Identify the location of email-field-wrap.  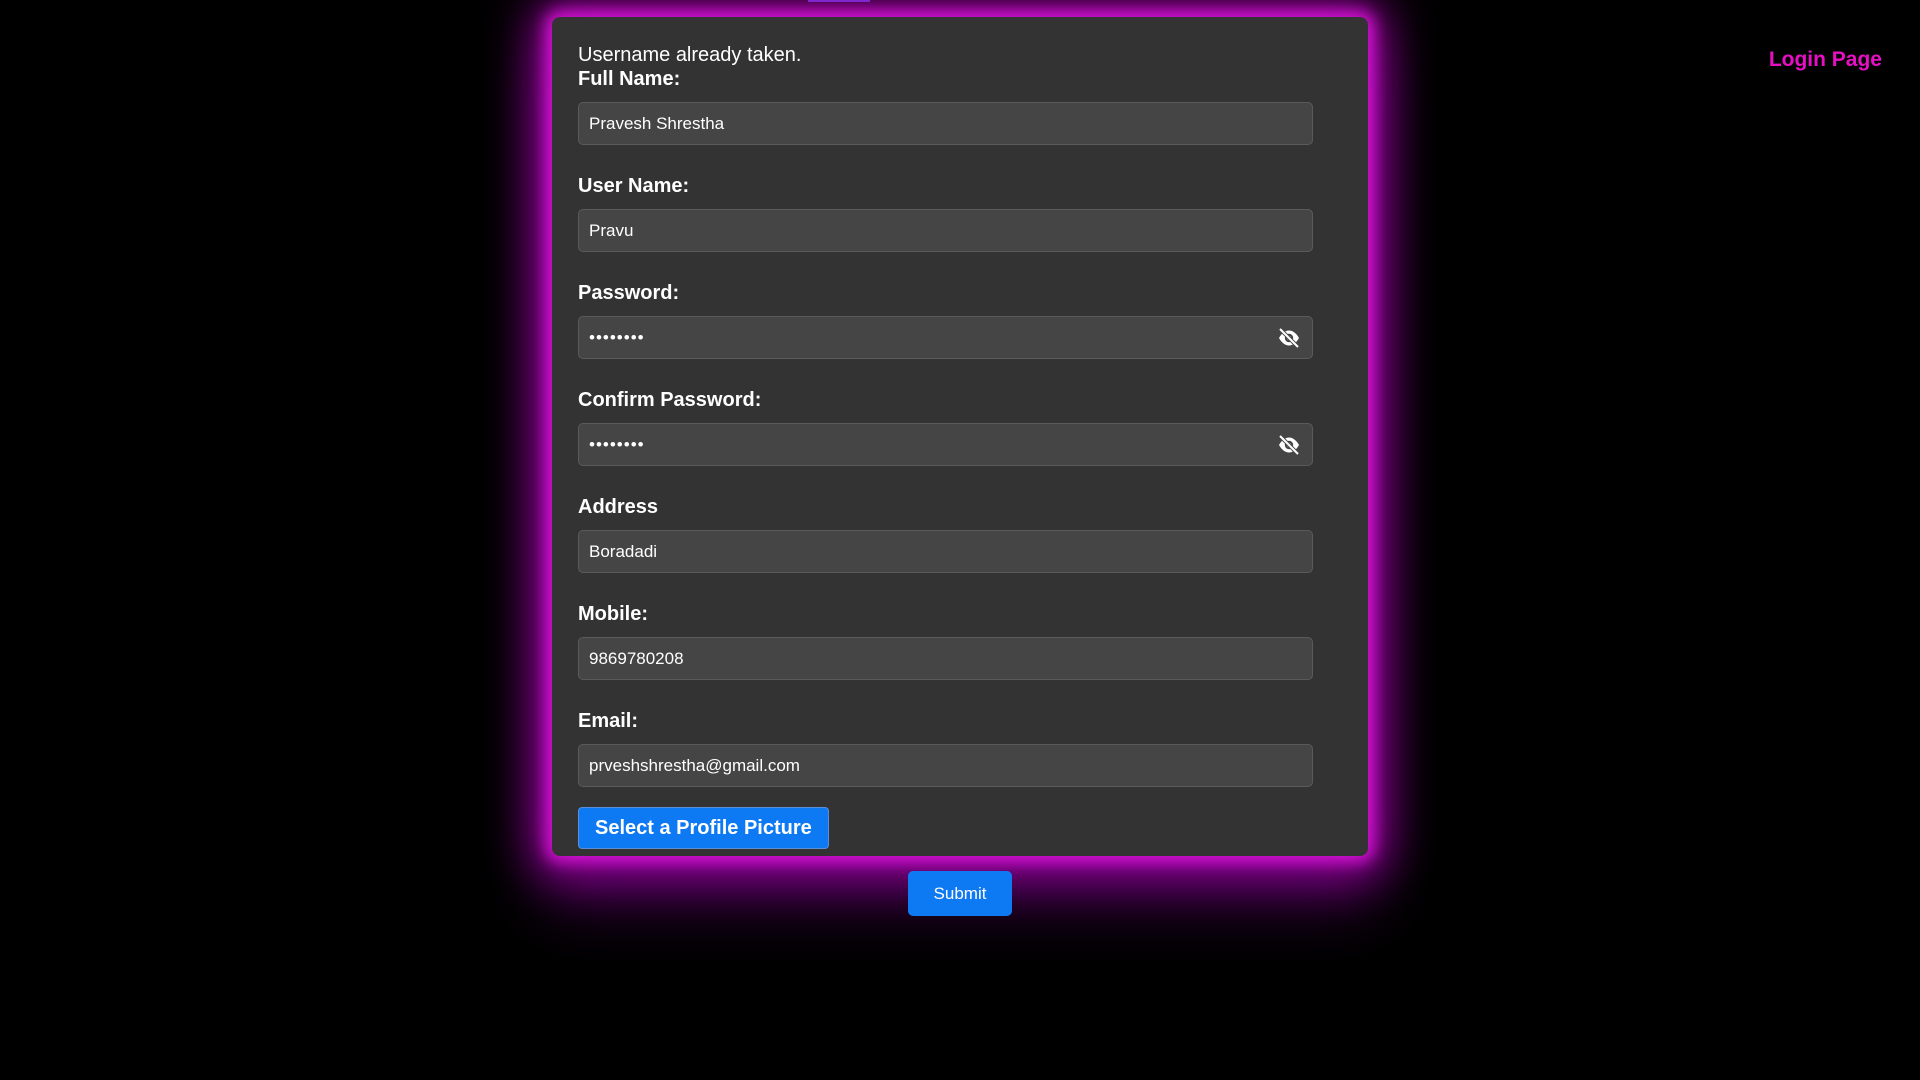
(945, 765).